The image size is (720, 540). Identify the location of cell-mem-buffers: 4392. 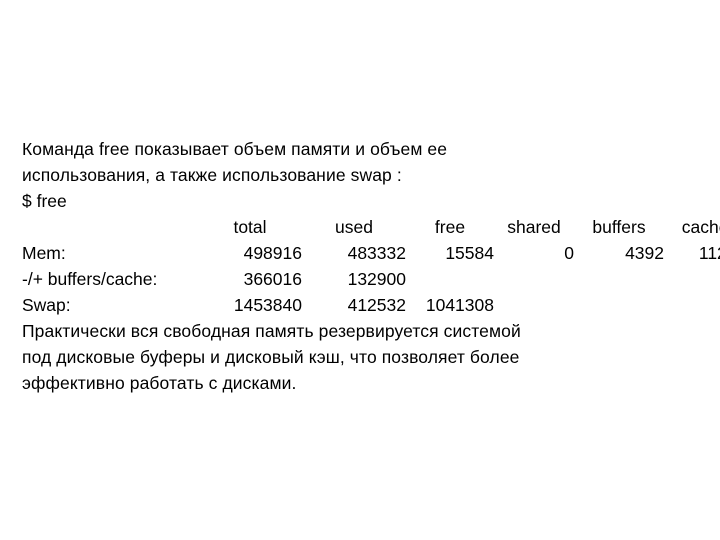
(644, 253).